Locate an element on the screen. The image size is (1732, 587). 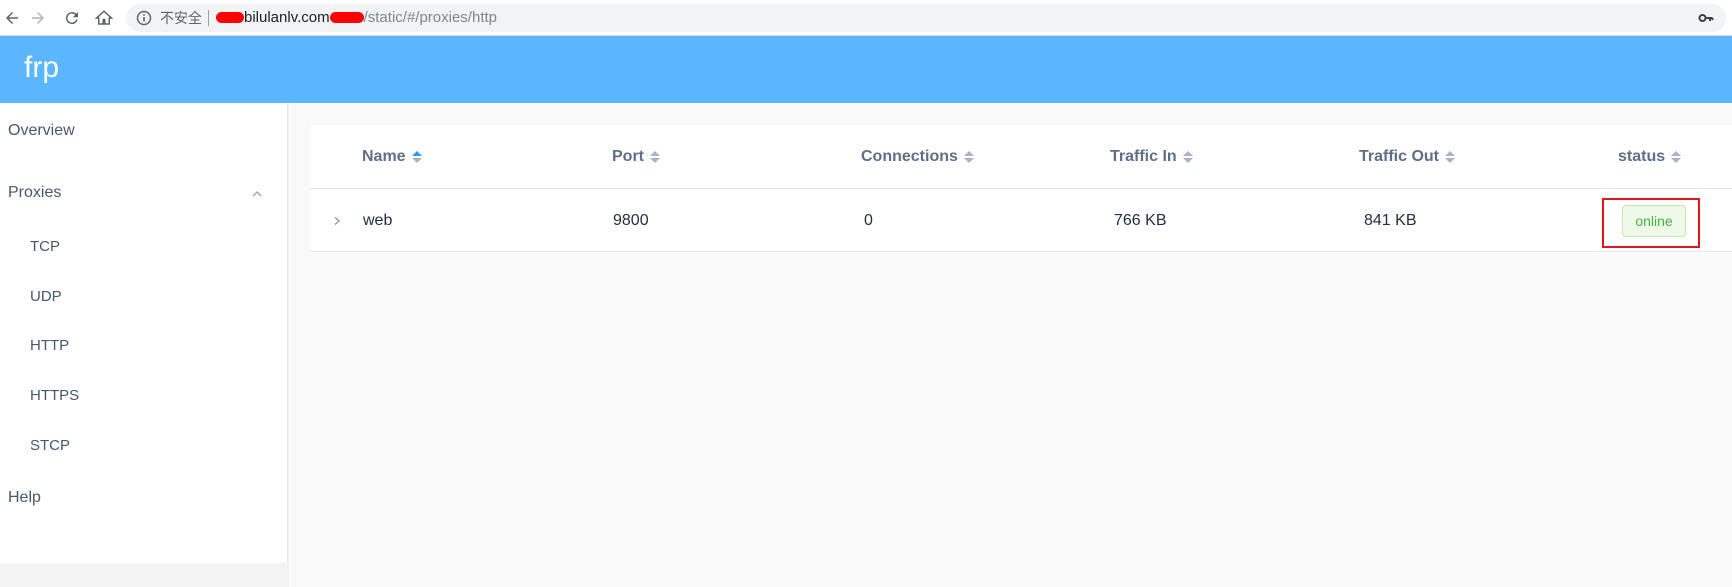
sidebar-item-label: Overview is located at coordinates (41, 130).